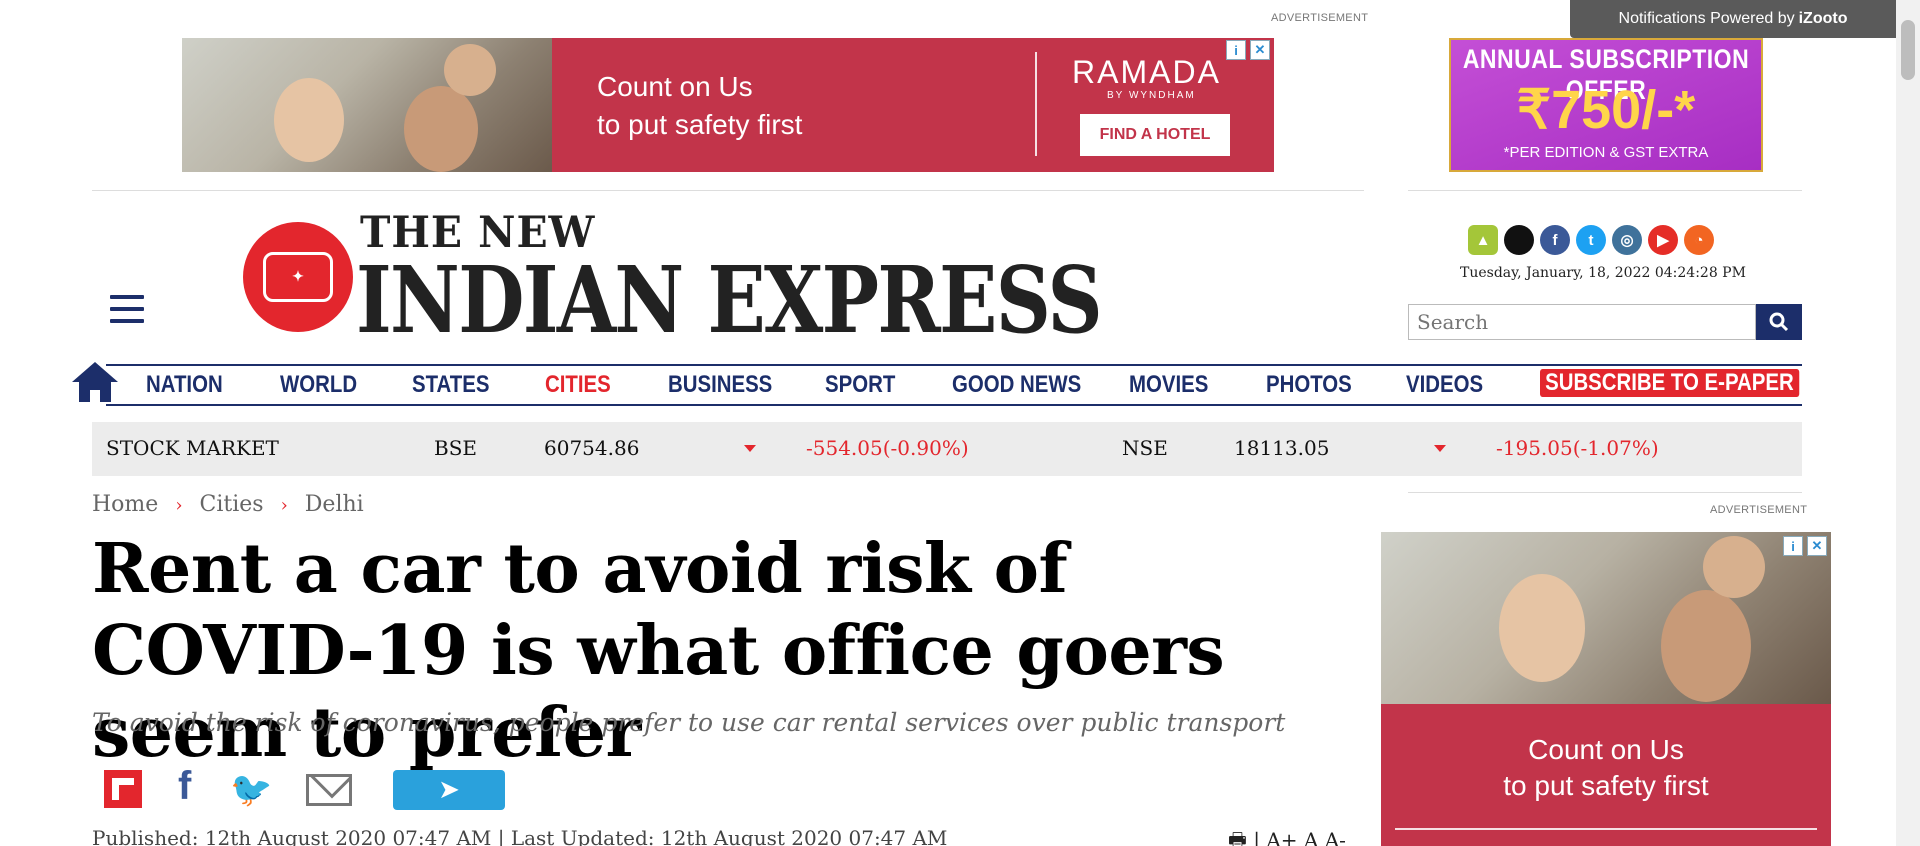 This screenshot has width=1920, height=846. Describe the element at coordinates (1320, 18) in the screenshot. I see `ad-label: ADVERTISEMENT` at that location.